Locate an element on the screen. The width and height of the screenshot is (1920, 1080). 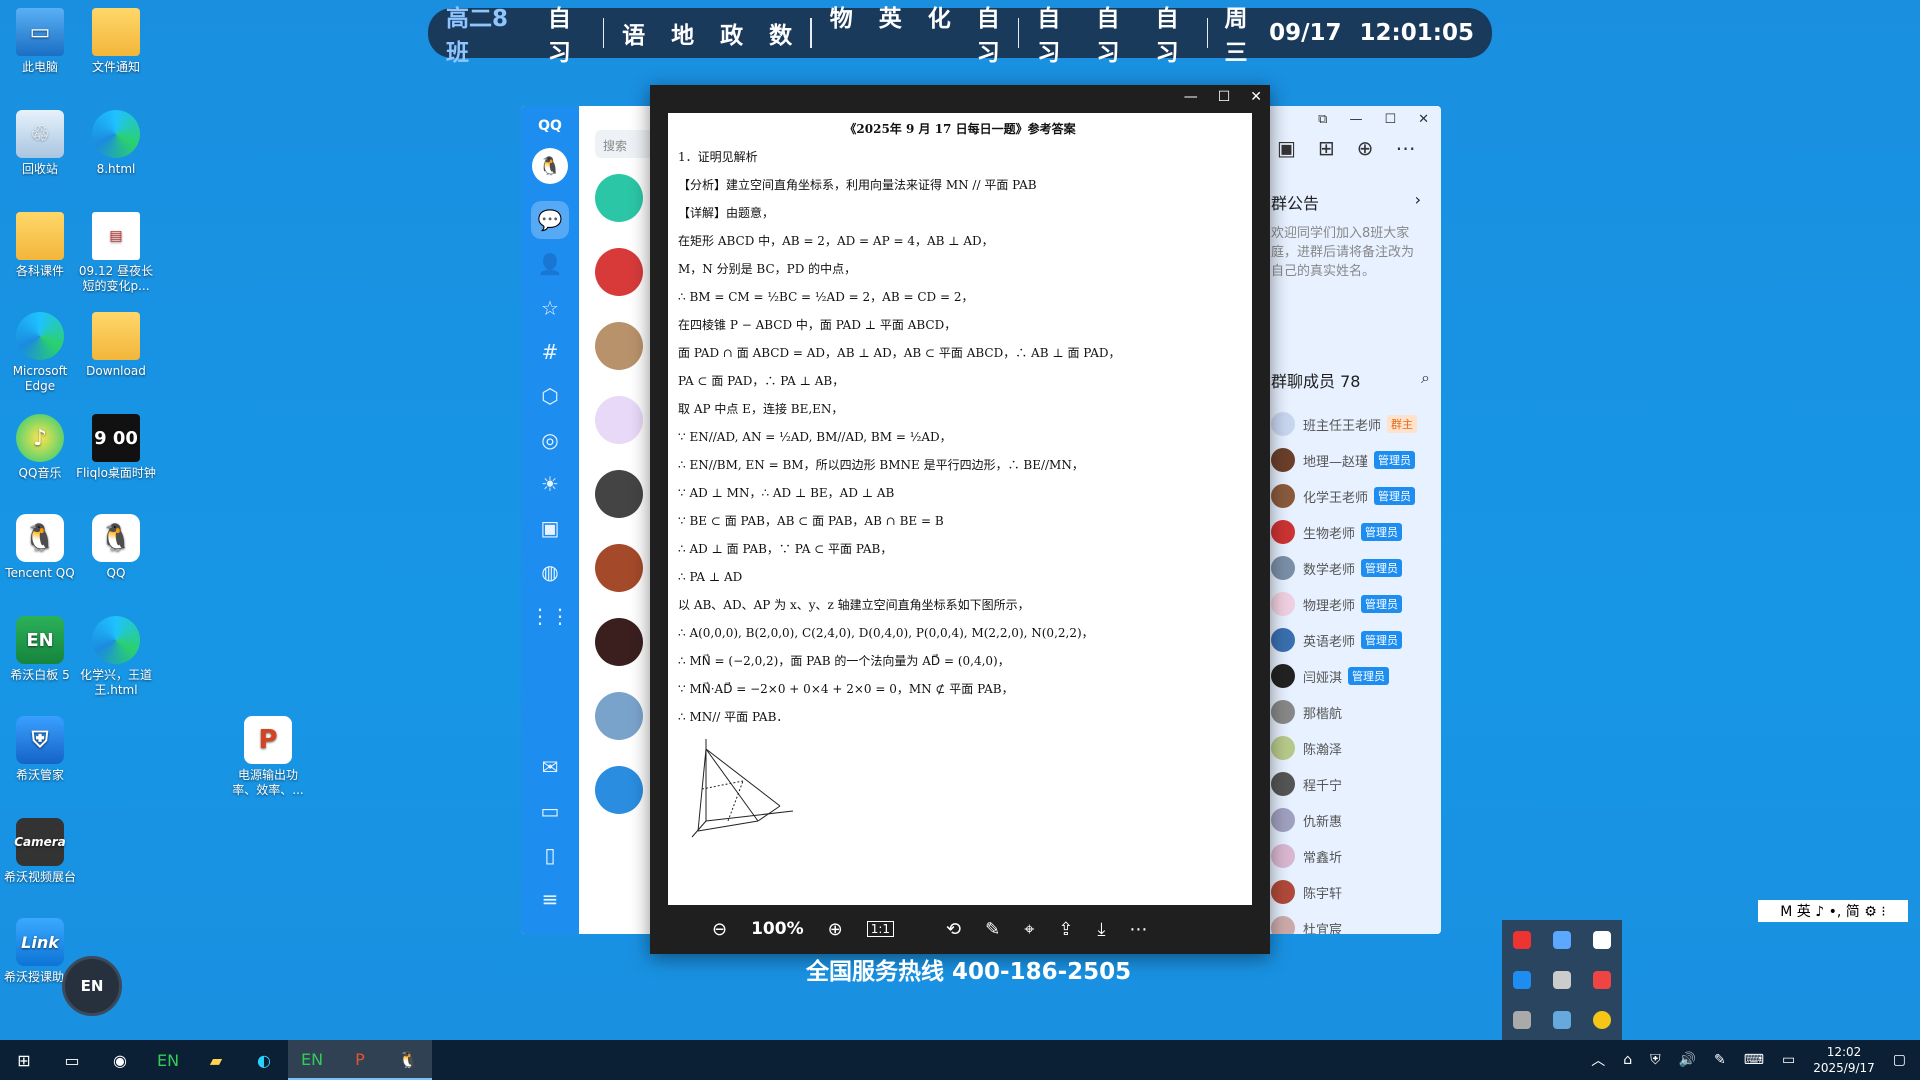
search-icon: ⌕ is located at coordinates (1425, 378).